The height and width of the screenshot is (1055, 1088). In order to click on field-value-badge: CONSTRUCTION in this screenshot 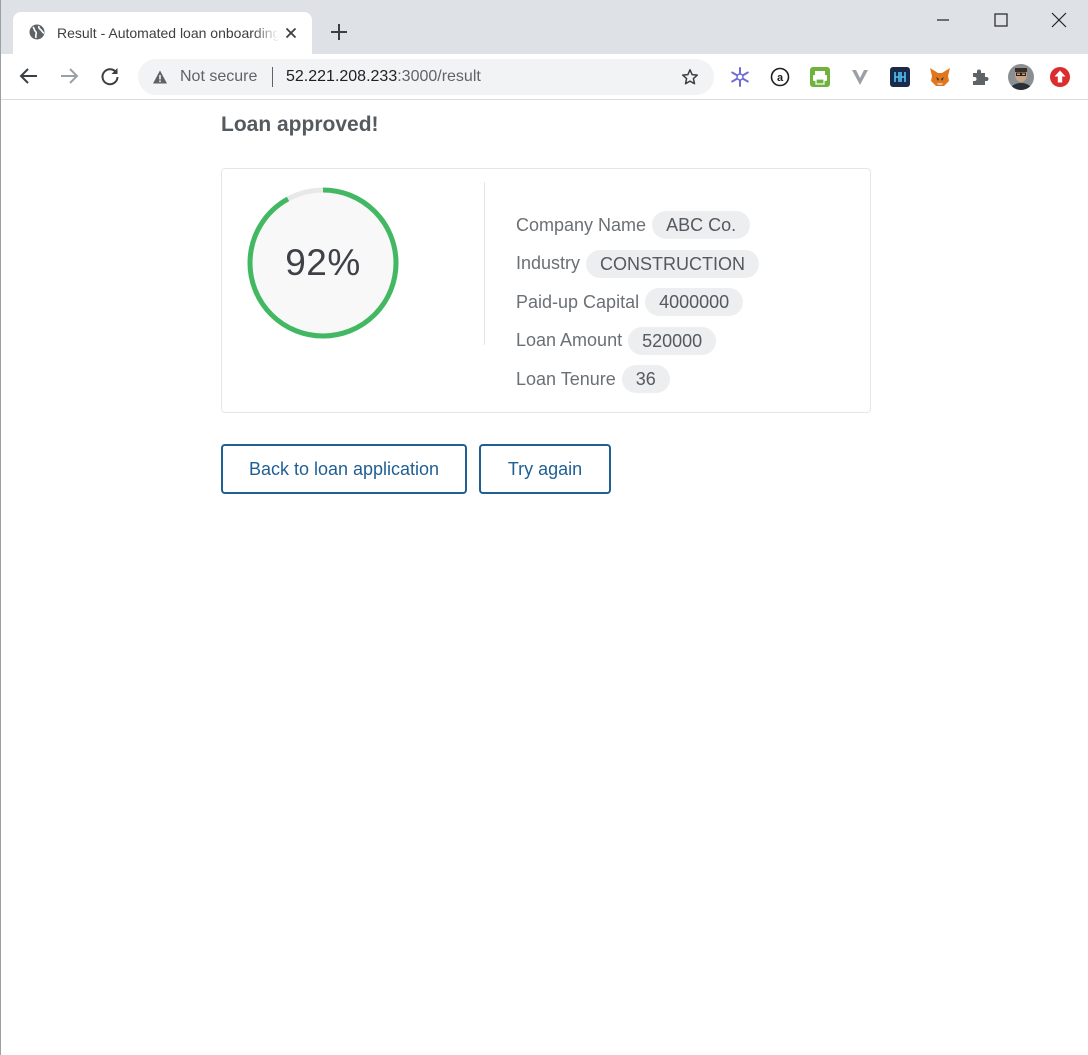, I will do `click(673, 263)`.